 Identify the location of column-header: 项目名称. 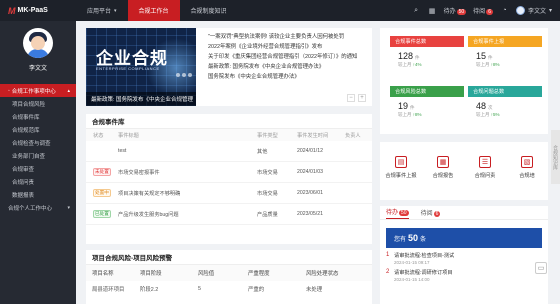
(103, 274).